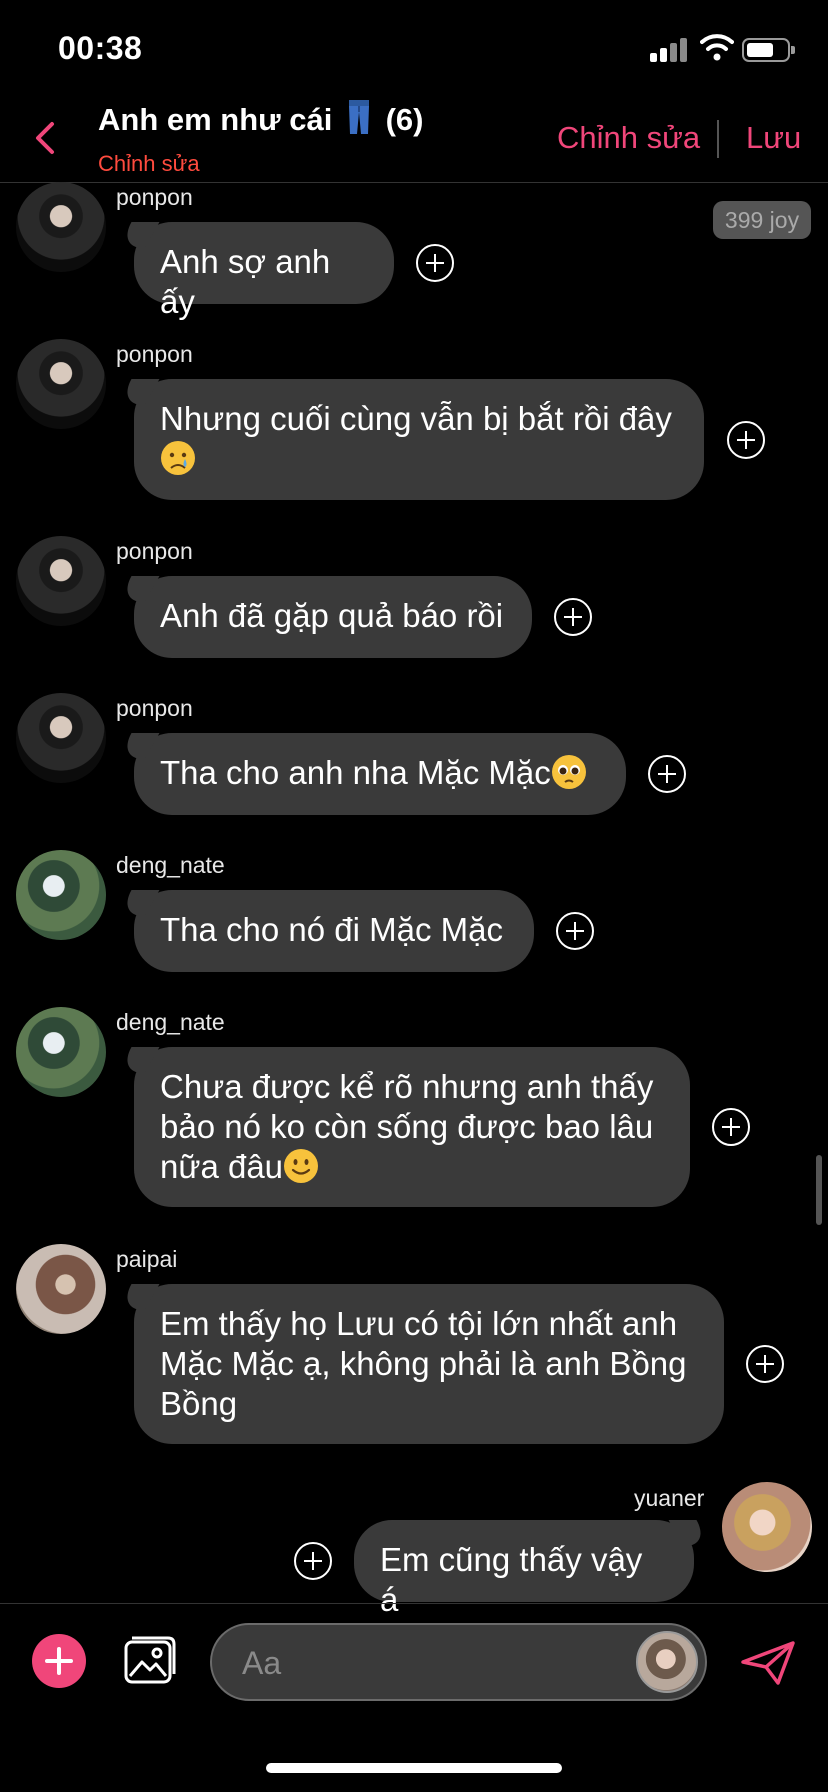 This screenshot has height=1792, width=828. I want to click on message-text: Anh sợ anh ấy, so click(245, 281).